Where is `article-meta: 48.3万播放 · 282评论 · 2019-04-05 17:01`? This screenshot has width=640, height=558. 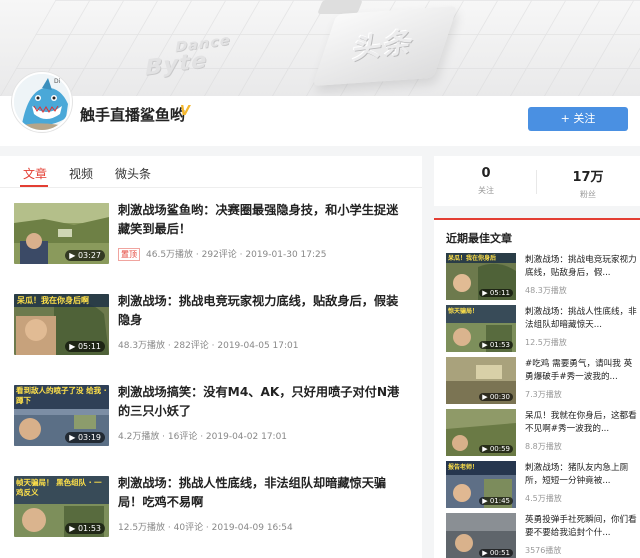
article-meta: 48.3万播放 · 282评论 · 2019-04-05 17:01 is located at coordinates (208, 344).